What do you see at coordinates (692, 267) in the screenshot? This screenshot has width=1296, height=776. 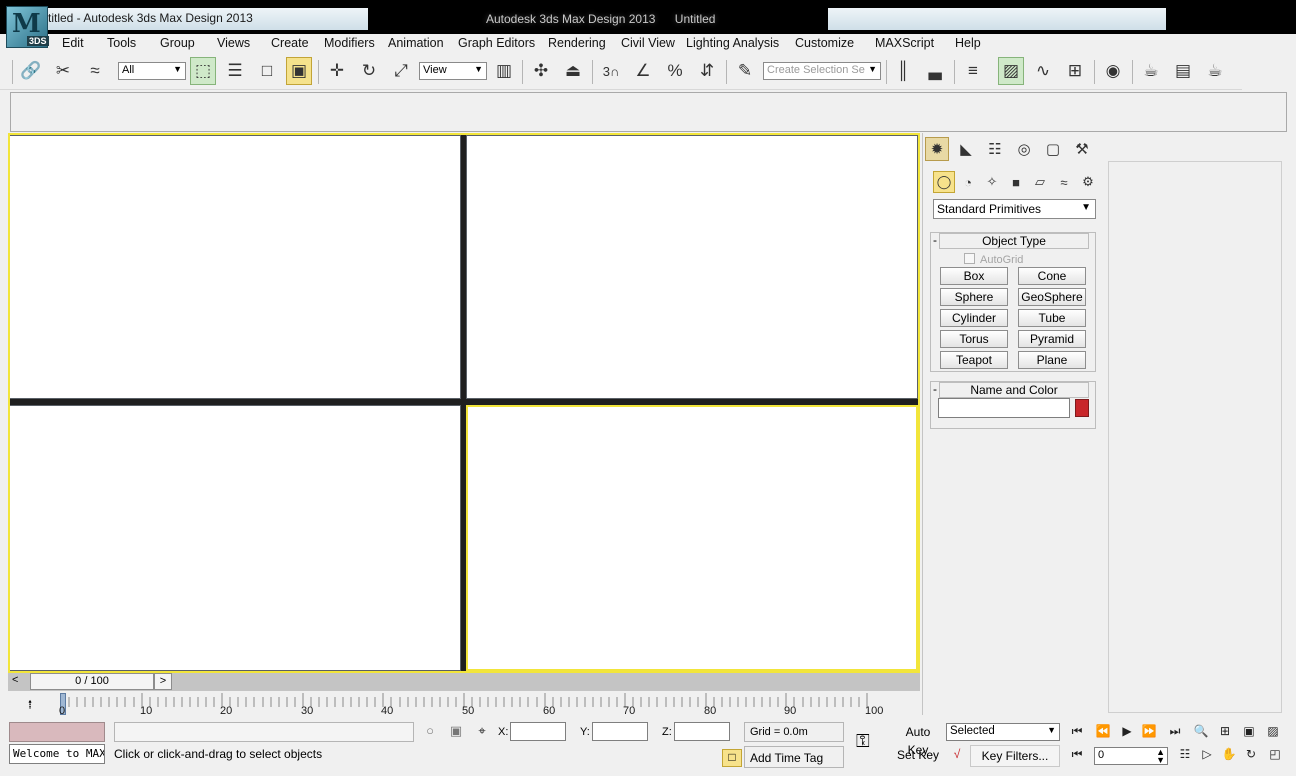 I see `viewport-front` at bounding box center [692, 267].